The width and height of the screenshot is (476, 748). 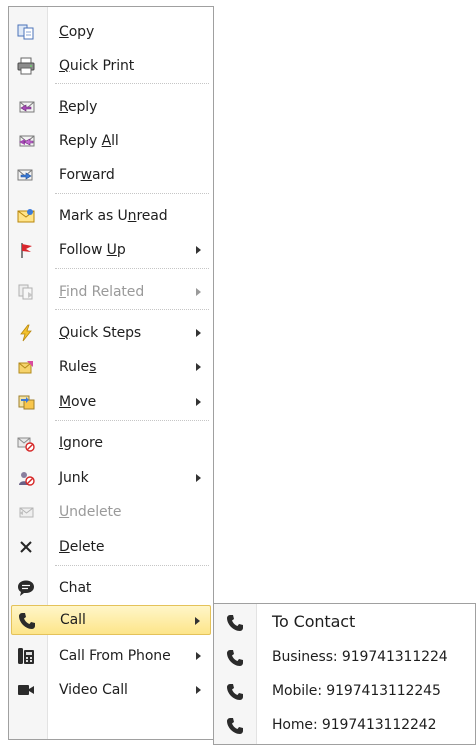 What do you see at coordinates (111, 402) in the screenshot?
I see `menu-item-move: Move` at bounding box center [111, 402].